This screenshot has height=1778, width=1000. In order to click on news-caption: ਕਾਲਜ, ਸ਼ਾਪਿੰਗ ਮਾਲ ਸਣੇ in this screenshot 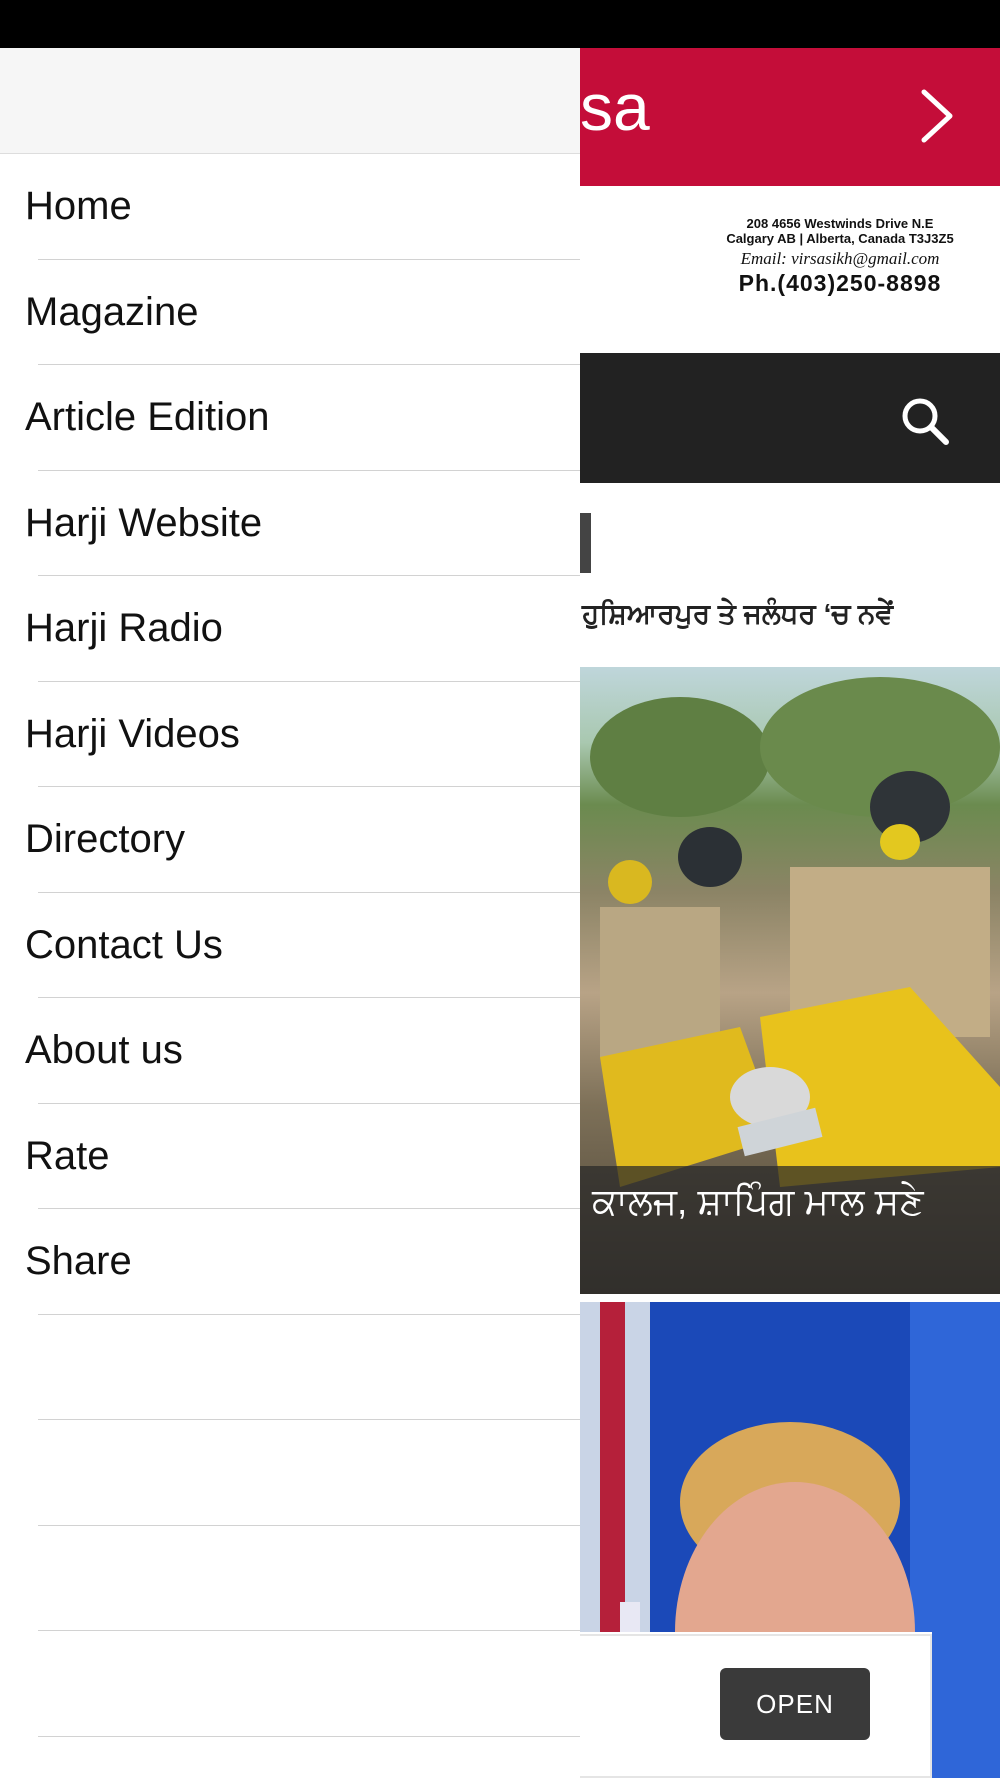, I will do `click(758, 1201)`.